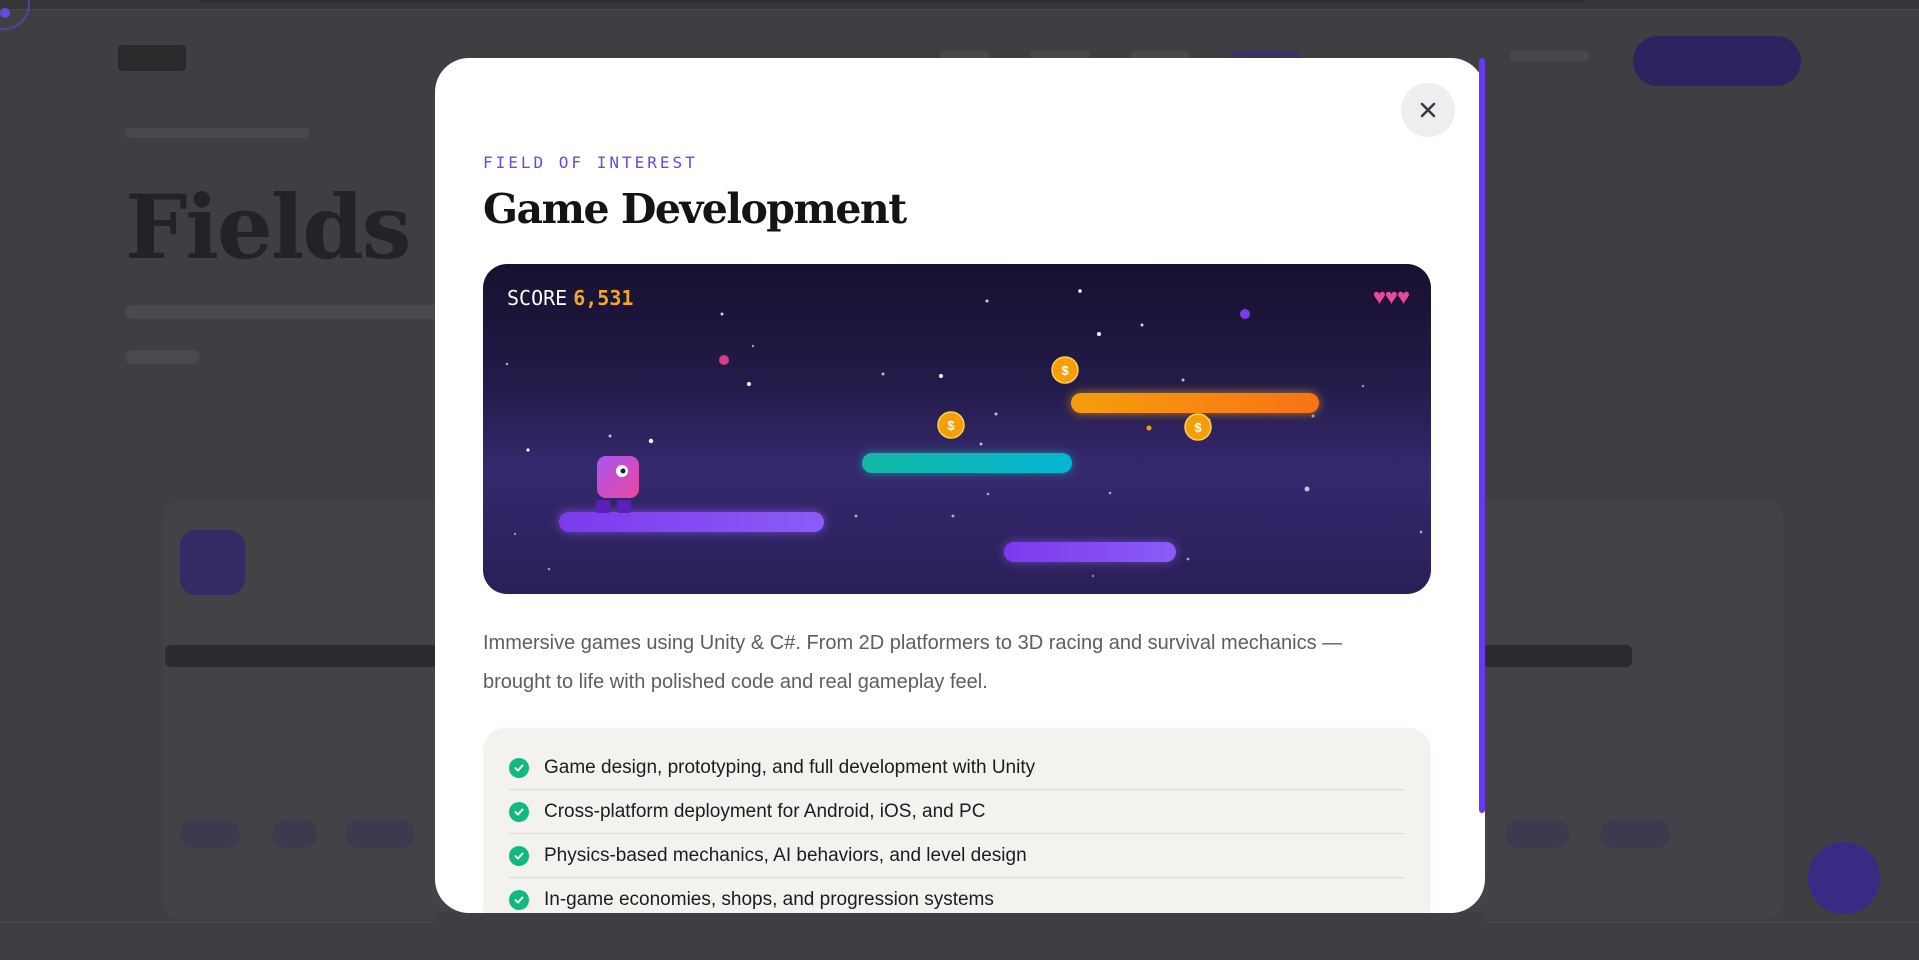  Describe the element at coordinates (1550, 56) in the screenshot. I see `nav-item` at that location.